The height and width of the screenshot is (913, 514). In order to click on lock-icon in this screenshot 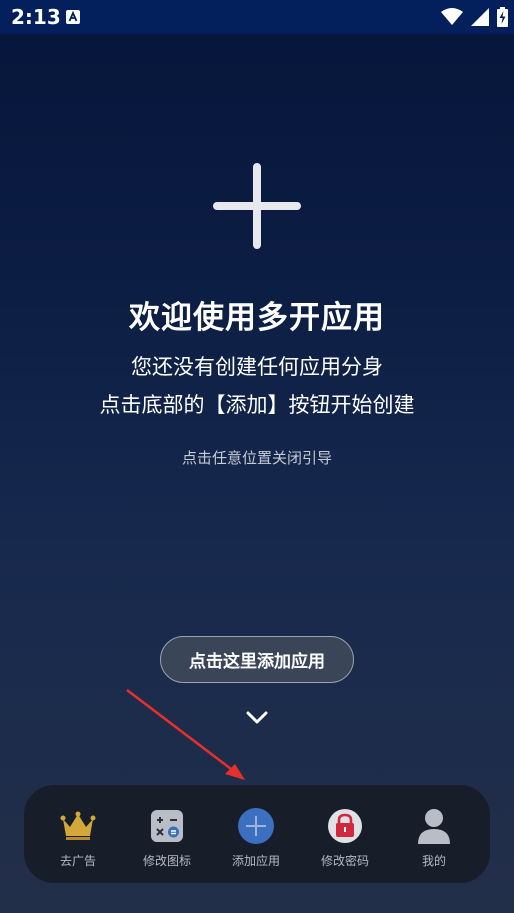, I will do `click(345, 826)`.